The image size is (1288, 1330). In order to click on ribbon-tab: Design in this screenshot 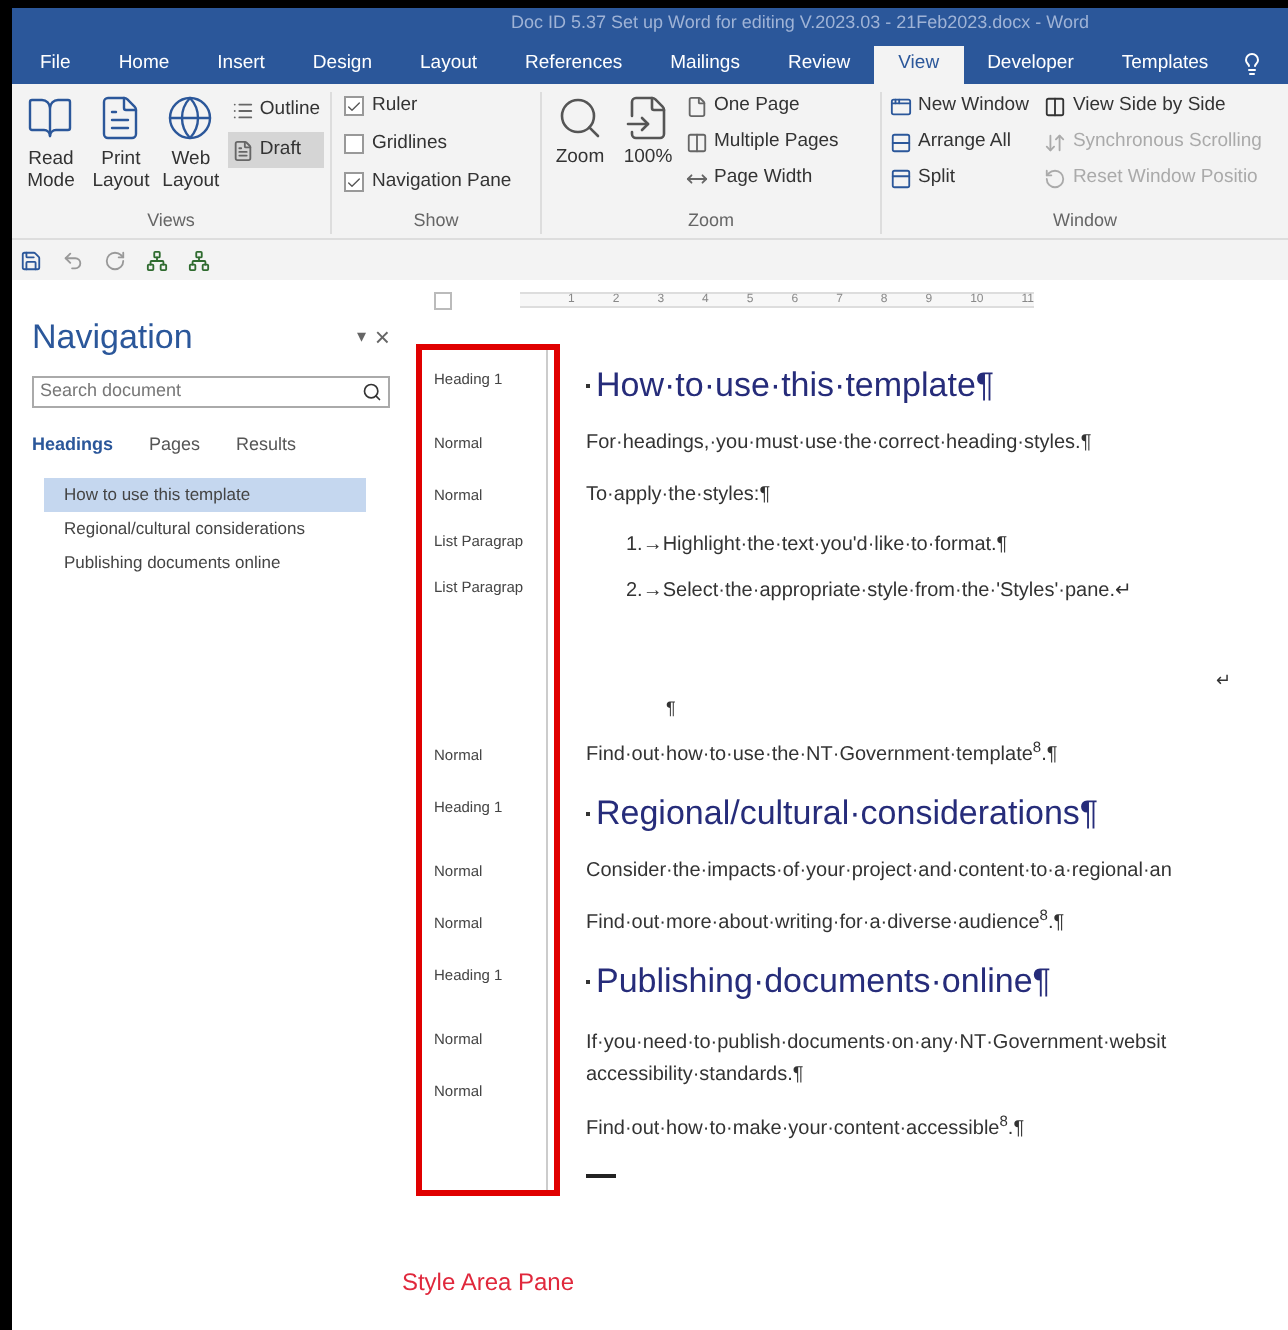, I will do `click(342, 65)`.